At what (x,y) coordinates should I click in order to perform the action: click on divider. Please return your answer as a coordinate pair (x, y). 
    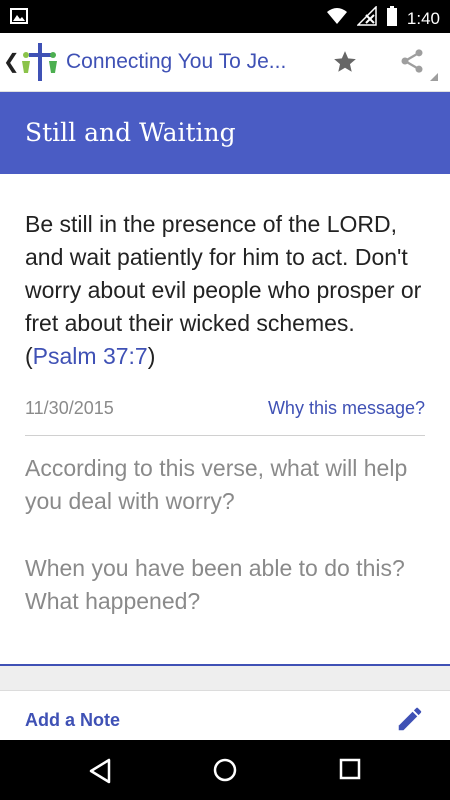
    Looking at the image, I should click on (225, 435).